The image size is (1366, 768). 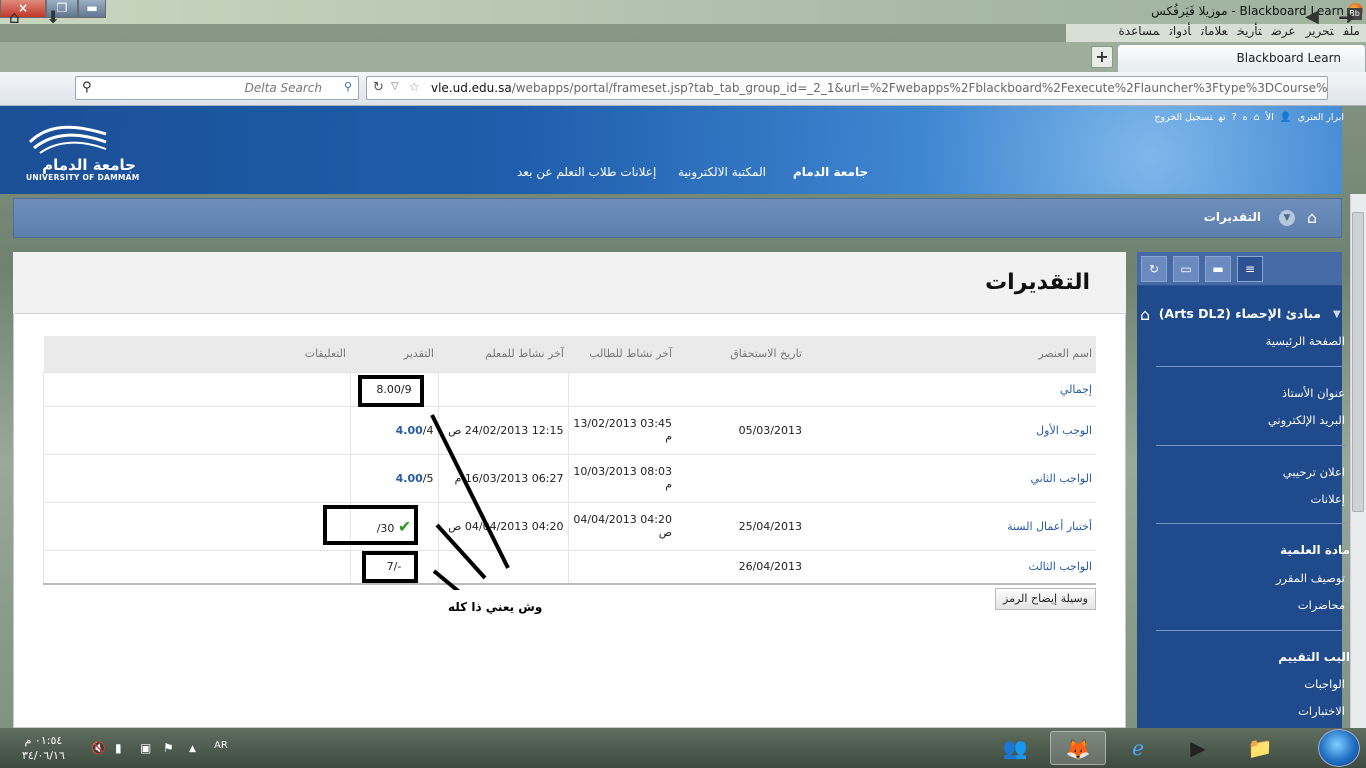 What do you see at coordinates (414, 87) in the screenshot?
I see `bookmark-star-icon: ☆` at bounding box center [414, 87].